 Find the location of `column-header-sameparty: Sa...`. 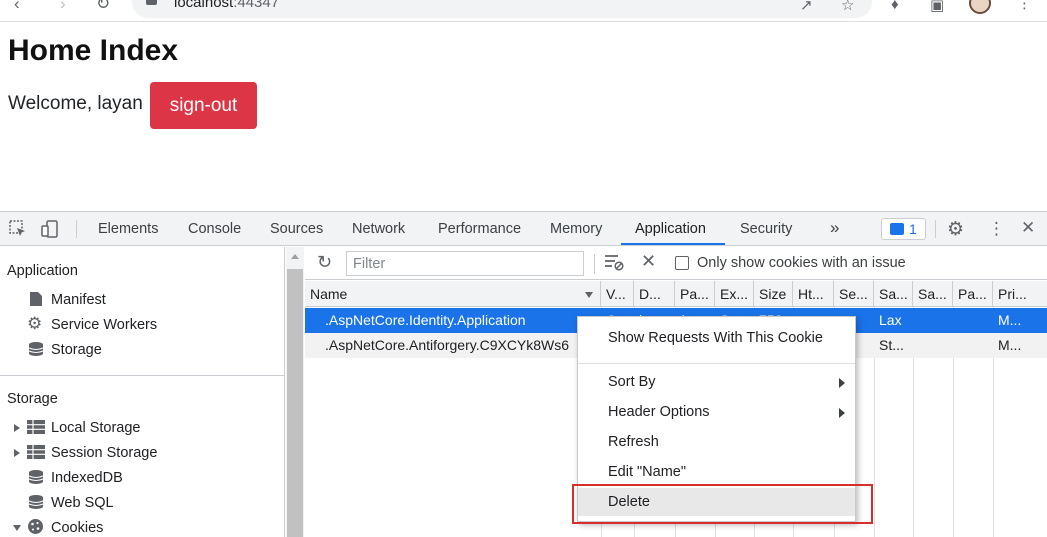

column-header-sameparty: Sa... is located at coordinates (933, 294).